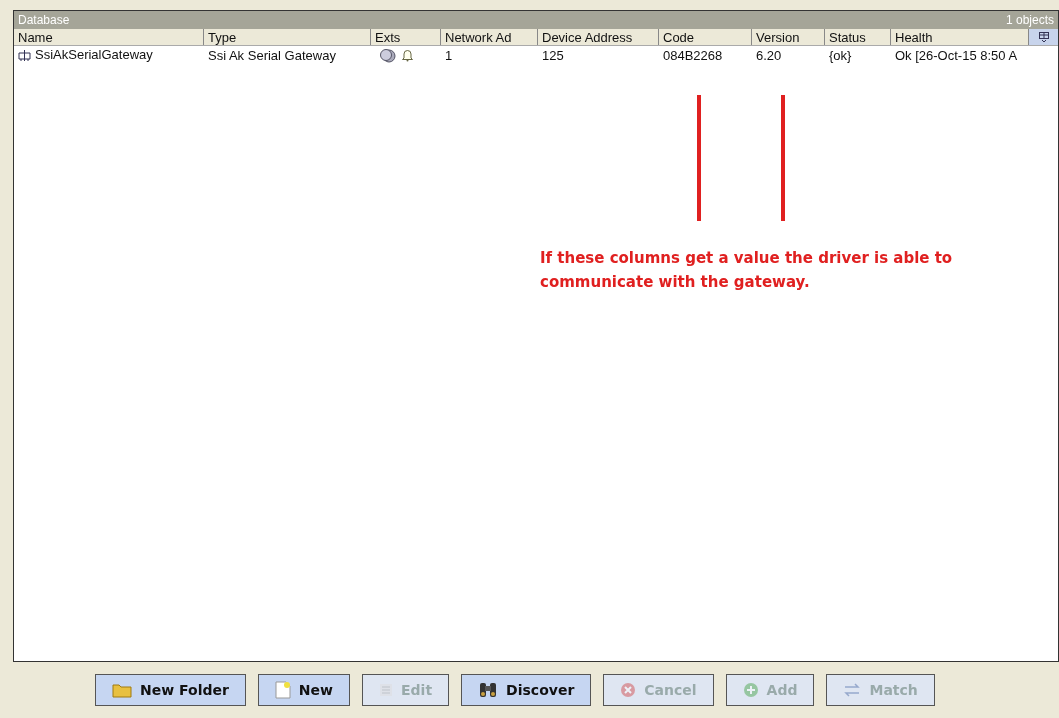 This screenshot has width=1059, height=718. What do you see at coordinates (536, 55) in the screenshot?
I see `table-row: SsiAkSerialGateway Ssi Ak Serial Gateway 1 125 084B2268 6.20 {ok} Ok [26-Oct-15 8:50 A` at bounding box center [536, 55].